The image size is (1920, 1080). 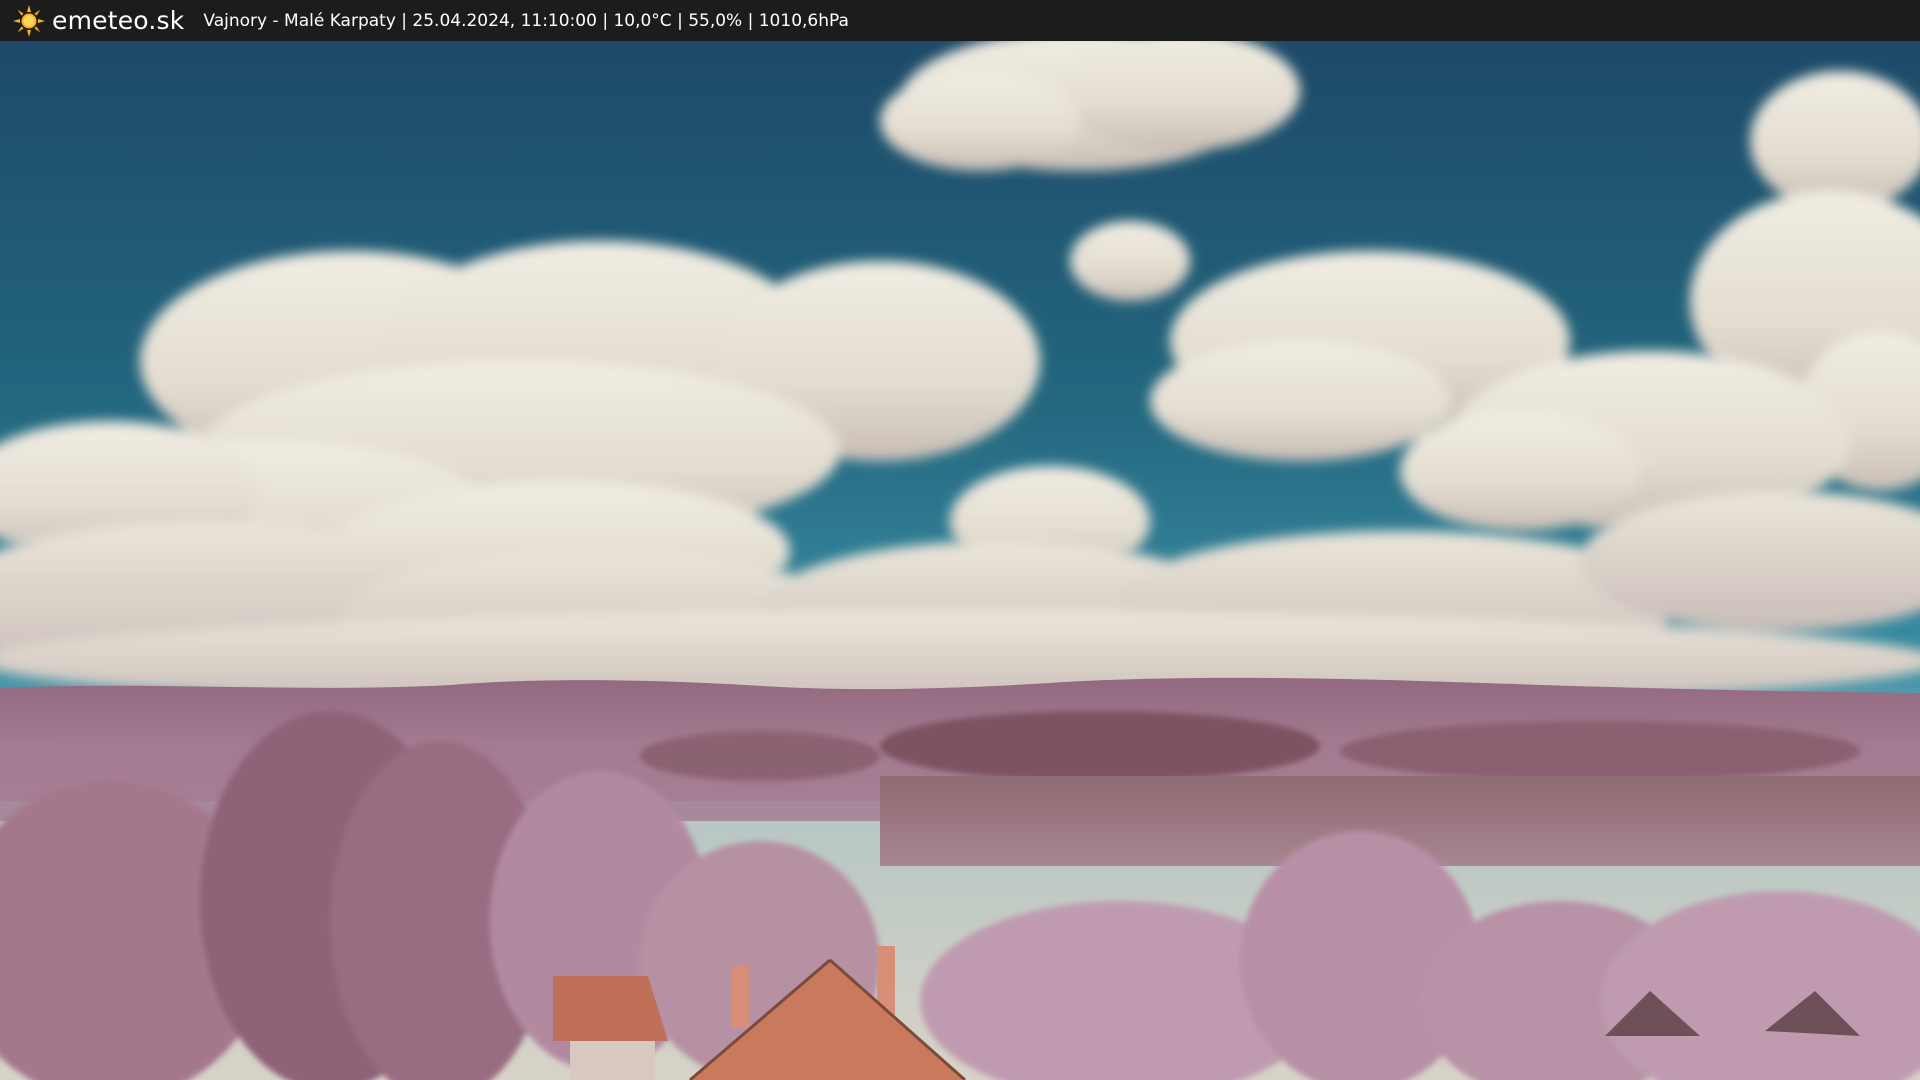 I want to click on house-left, so click(x=610, y=1028).